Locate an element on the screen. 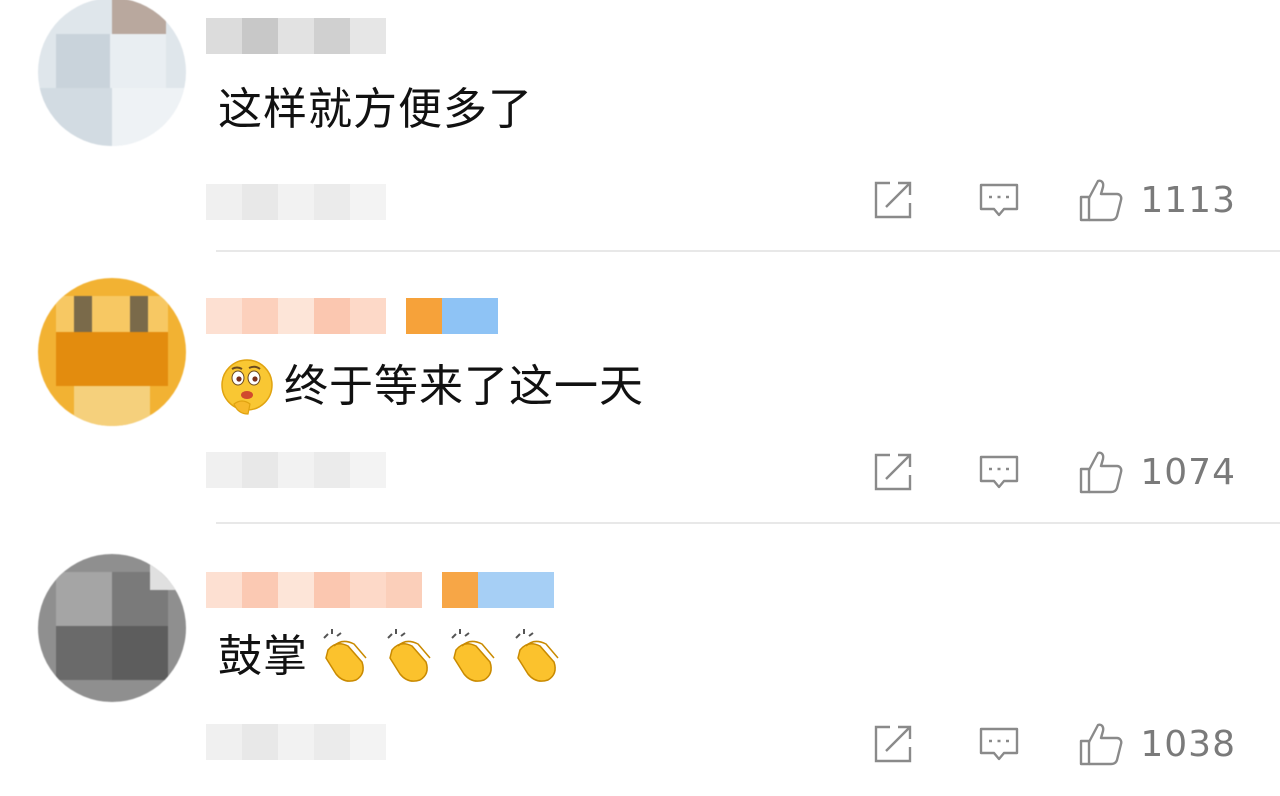  like-count: 1038 is located at coordinates (1188, 744).